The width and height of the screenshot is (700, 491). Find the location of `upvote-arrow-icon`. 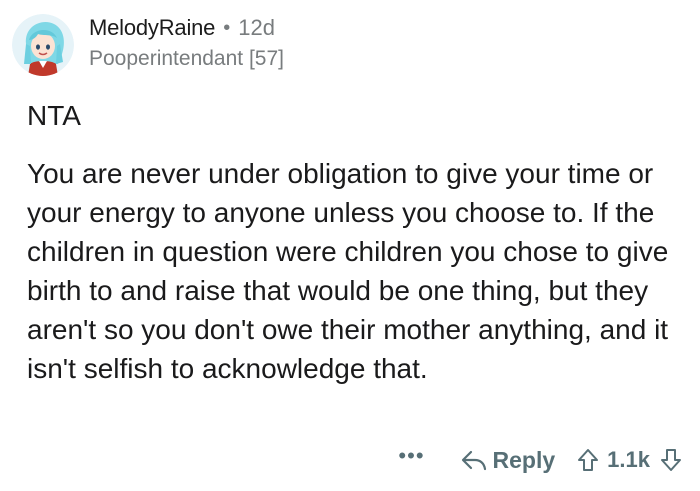

upvote-arrow-icon is located at coordinates (588, 460).